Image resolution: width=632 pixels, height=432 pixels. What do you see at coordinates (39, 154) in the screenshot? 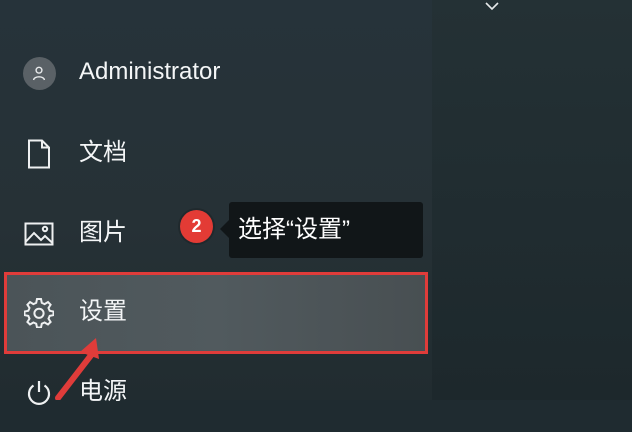
I see `document-icon` at bounding box center [39, 154].